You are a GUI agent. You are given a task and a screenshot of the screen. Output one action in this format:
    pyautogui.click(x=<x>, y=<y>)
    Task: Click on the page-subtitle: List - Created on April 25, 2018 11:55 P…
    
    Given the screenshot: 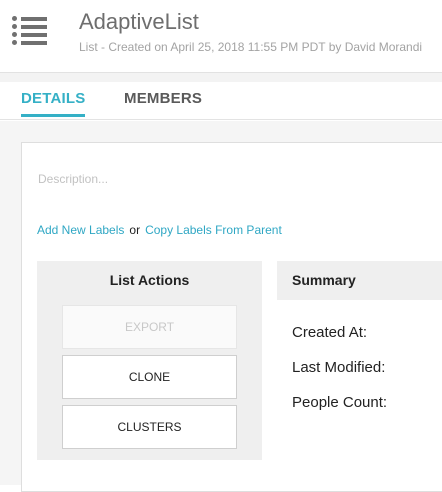 What is the action you would take?
    pyautogui.click(x=251, y=47)
    